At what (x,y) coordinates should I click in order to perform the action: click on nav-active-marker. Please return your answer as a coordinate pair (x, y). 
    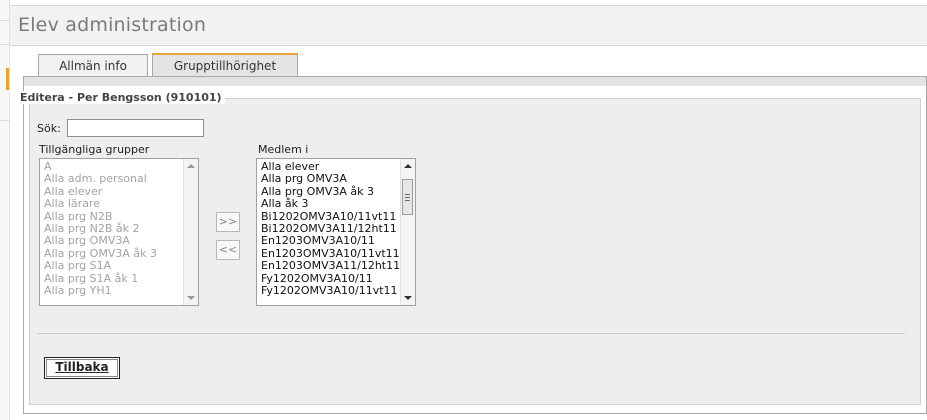
    Looking at the image, I should click on (7, 79).